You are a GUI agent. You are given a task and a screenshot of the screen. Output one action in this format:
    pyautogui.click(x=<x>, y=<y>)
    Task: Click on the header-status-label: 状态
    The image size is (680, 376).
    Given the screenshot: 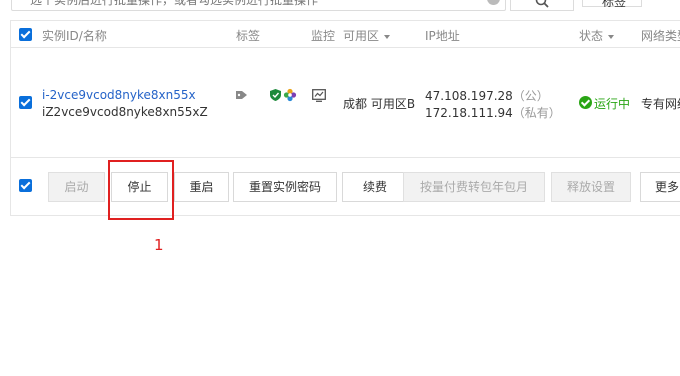 What is the action you would take?
    pyautogui.click(x=591, y=36)
    